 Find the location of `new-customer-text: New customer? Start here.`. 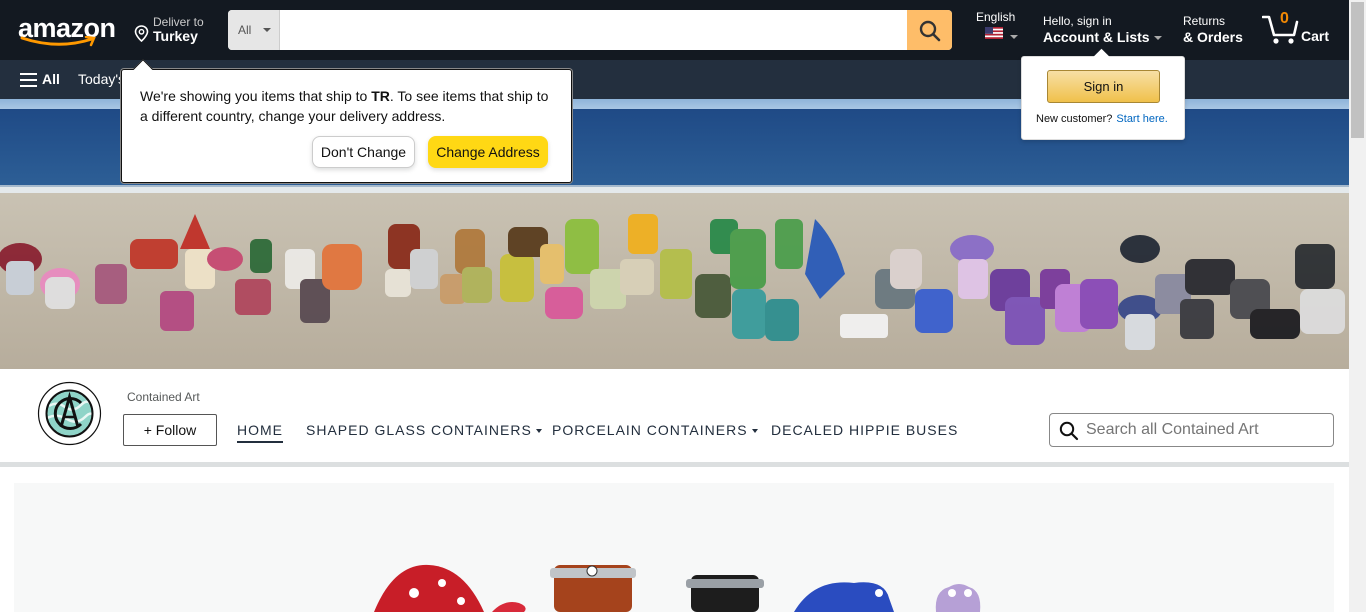

new-customer-text: New customer? Start here. is located at coordinates (1102, 119).